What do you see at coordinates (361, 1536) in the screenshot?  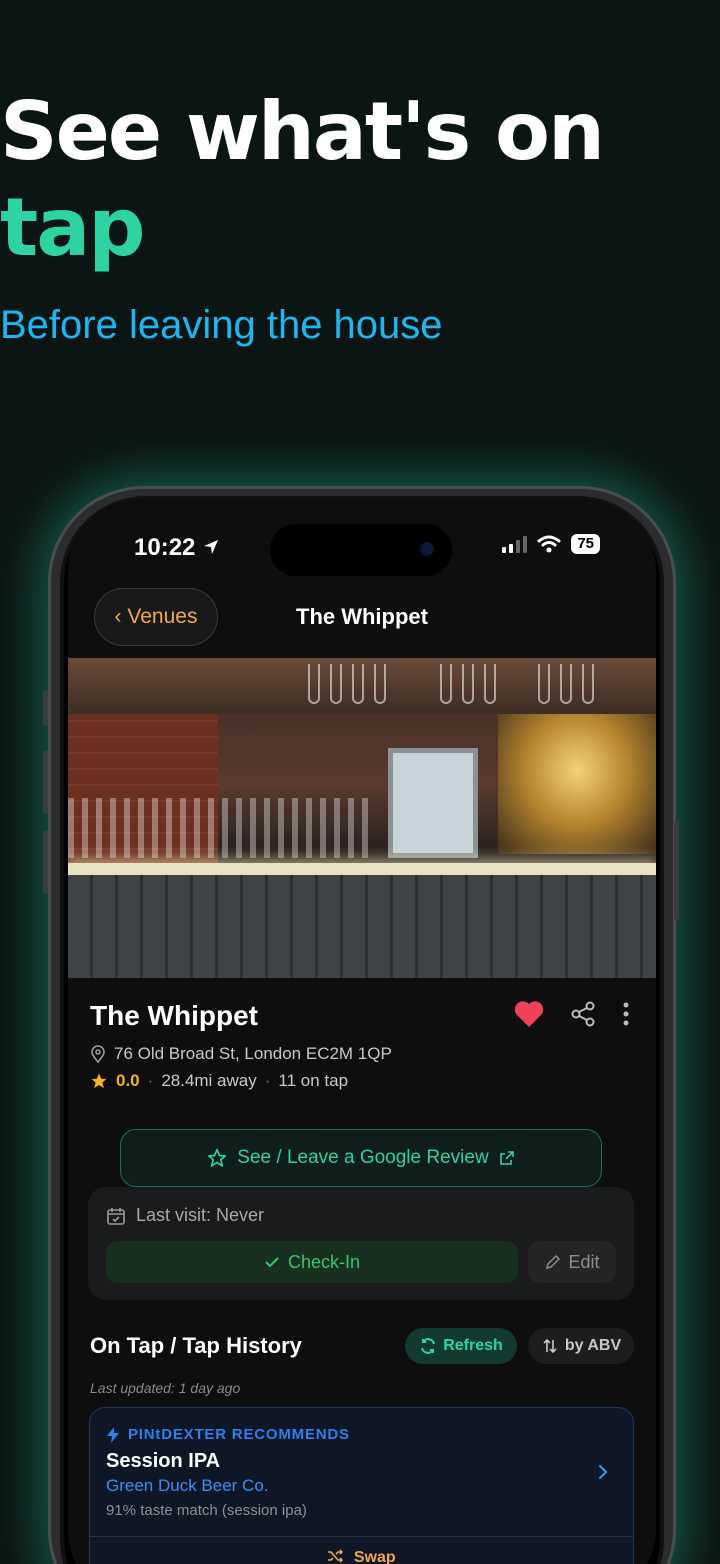 I see `divider` at bounding box center [361, 1536].